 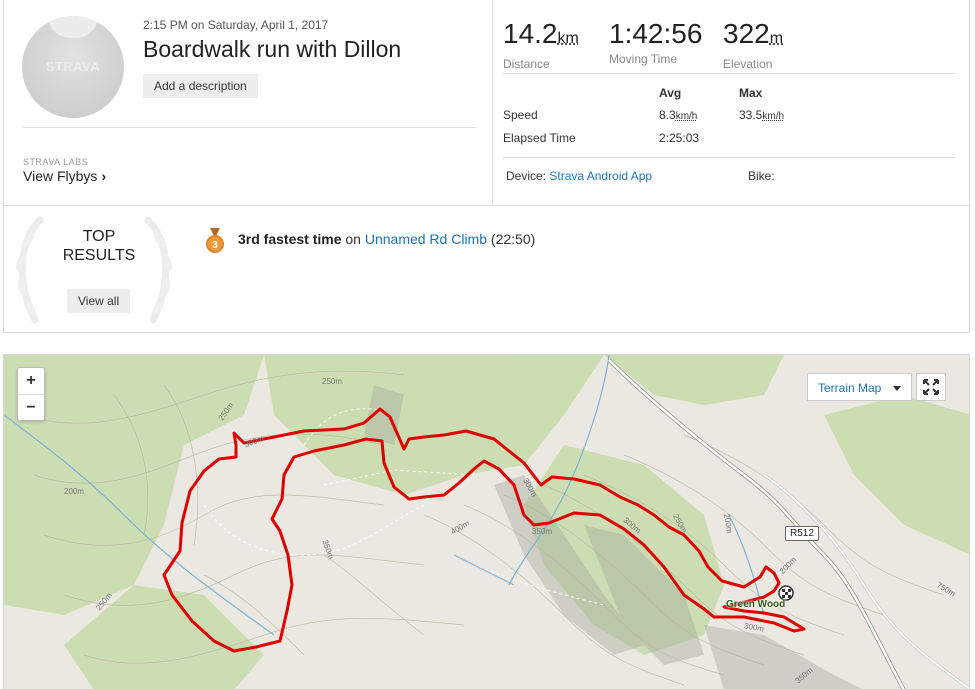 I want to click on bike-label: Bike:, so click(x=761, y=176).